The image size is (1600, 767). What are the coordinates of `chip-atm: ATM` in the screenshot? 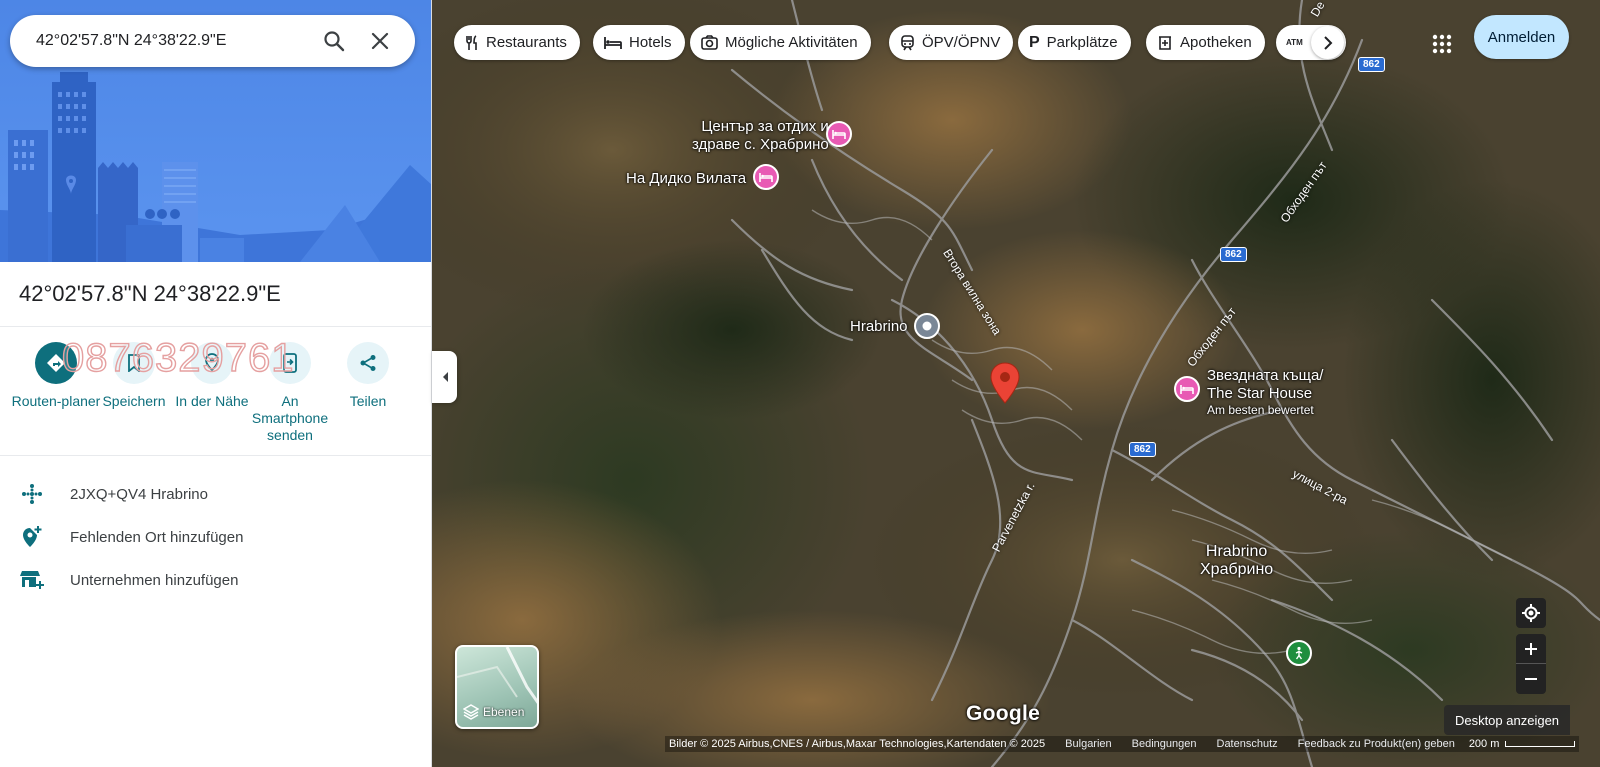 It's located at (1311, 42).